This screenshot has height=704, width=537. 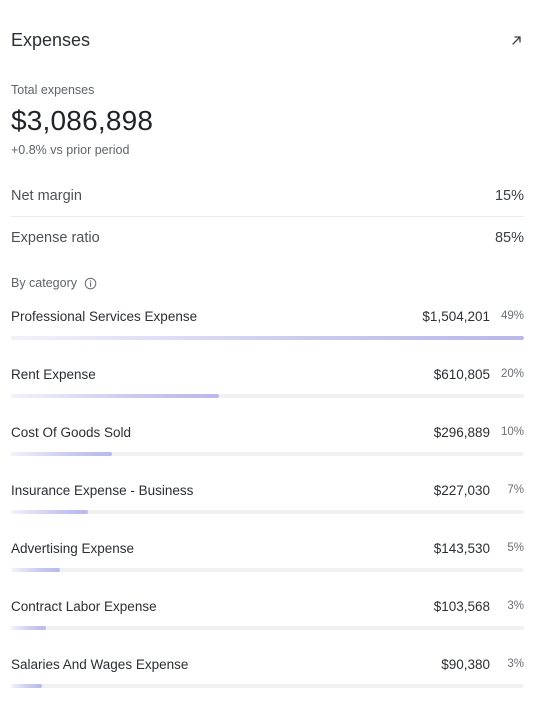 What do you see at coordinates (104, 316) in the screenshot?
I see `category-name: Professional Services Expense` at bounding box center [104, 316].